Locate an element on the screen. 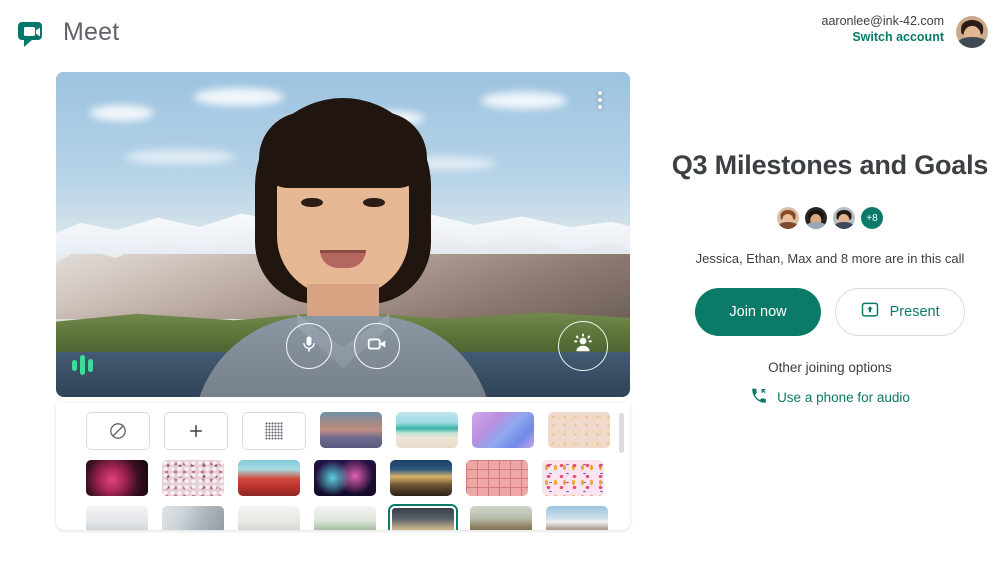  microphone-icon is located at coordinates (309, 346).